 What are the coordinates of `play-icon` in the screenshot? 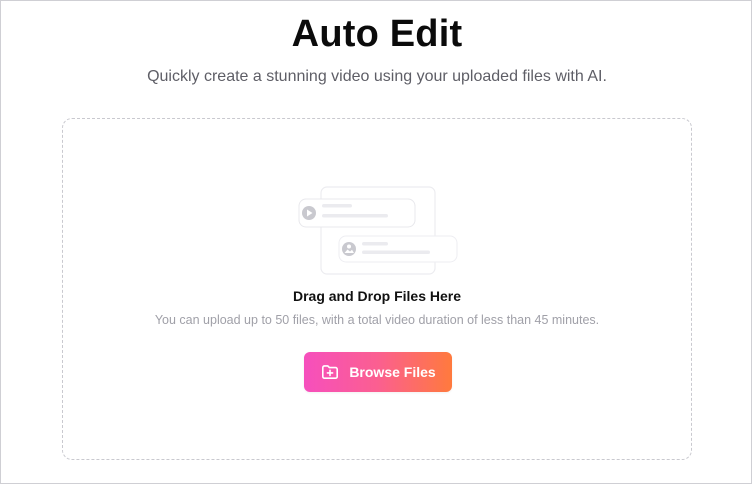 It's located at (309, 213).